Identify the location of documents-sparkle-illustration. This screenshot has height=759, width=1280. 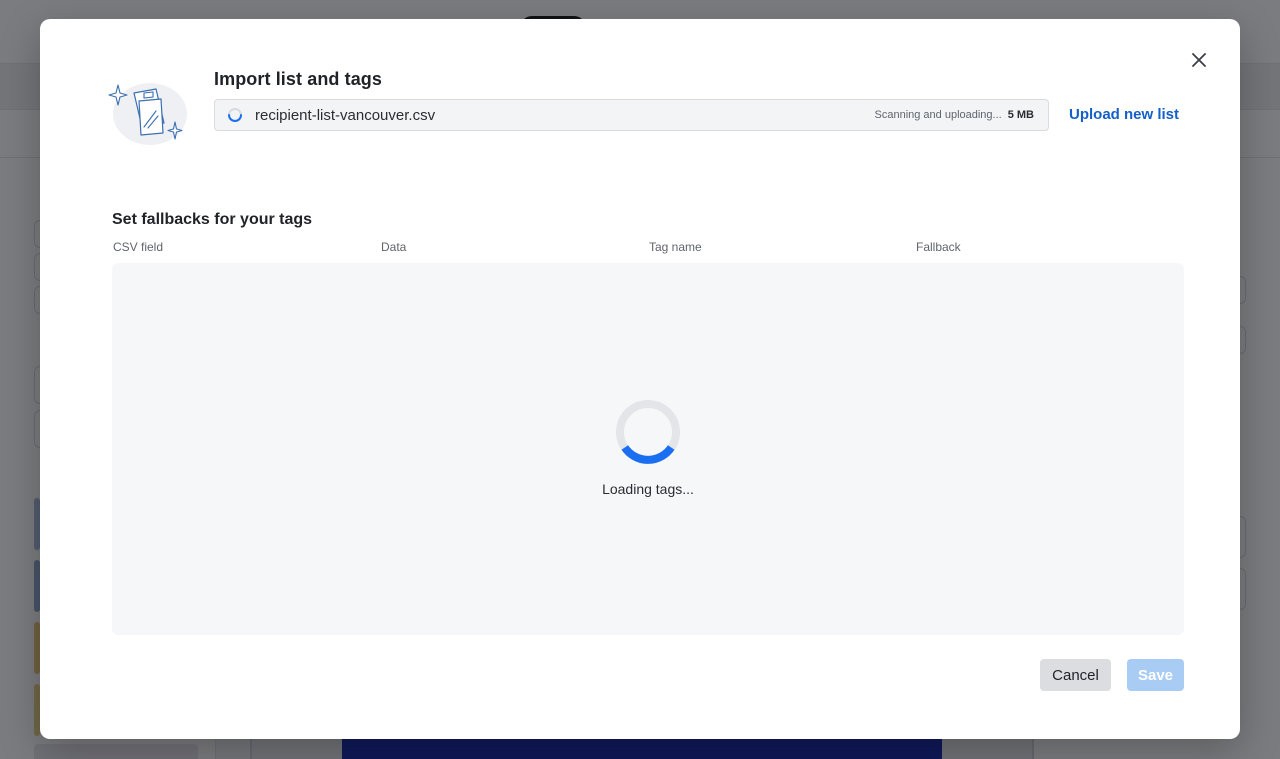
(147, 114).